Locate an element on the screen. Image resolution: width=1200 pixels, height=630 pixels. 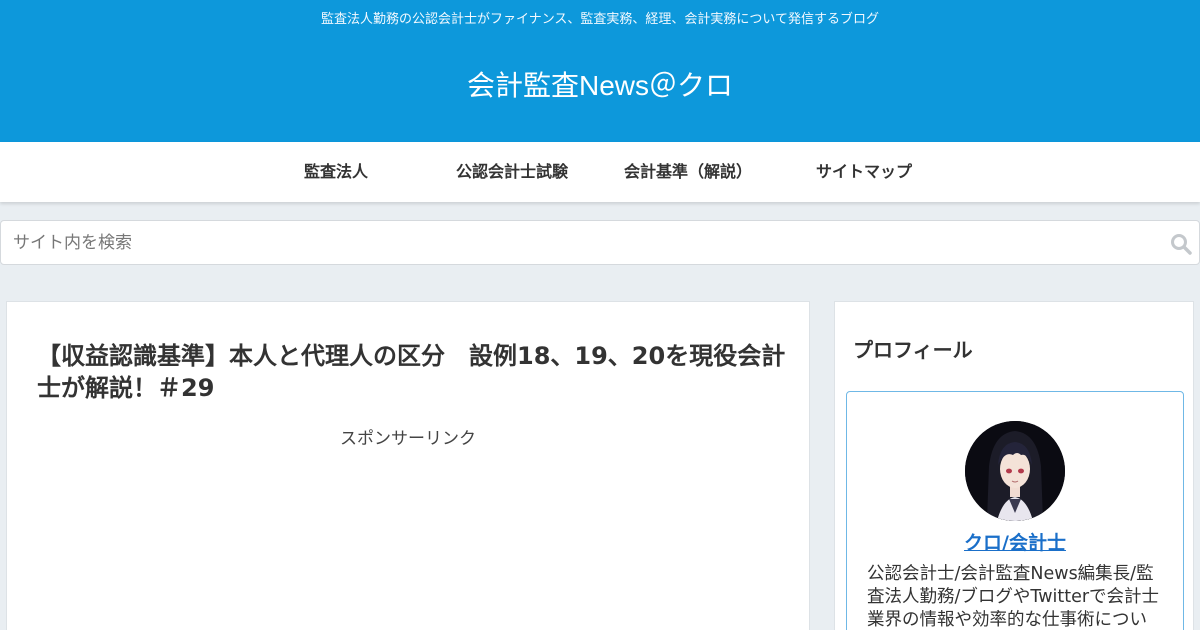
nav-item-sitemap: サイトマップ is located at coordinates (864, 172).